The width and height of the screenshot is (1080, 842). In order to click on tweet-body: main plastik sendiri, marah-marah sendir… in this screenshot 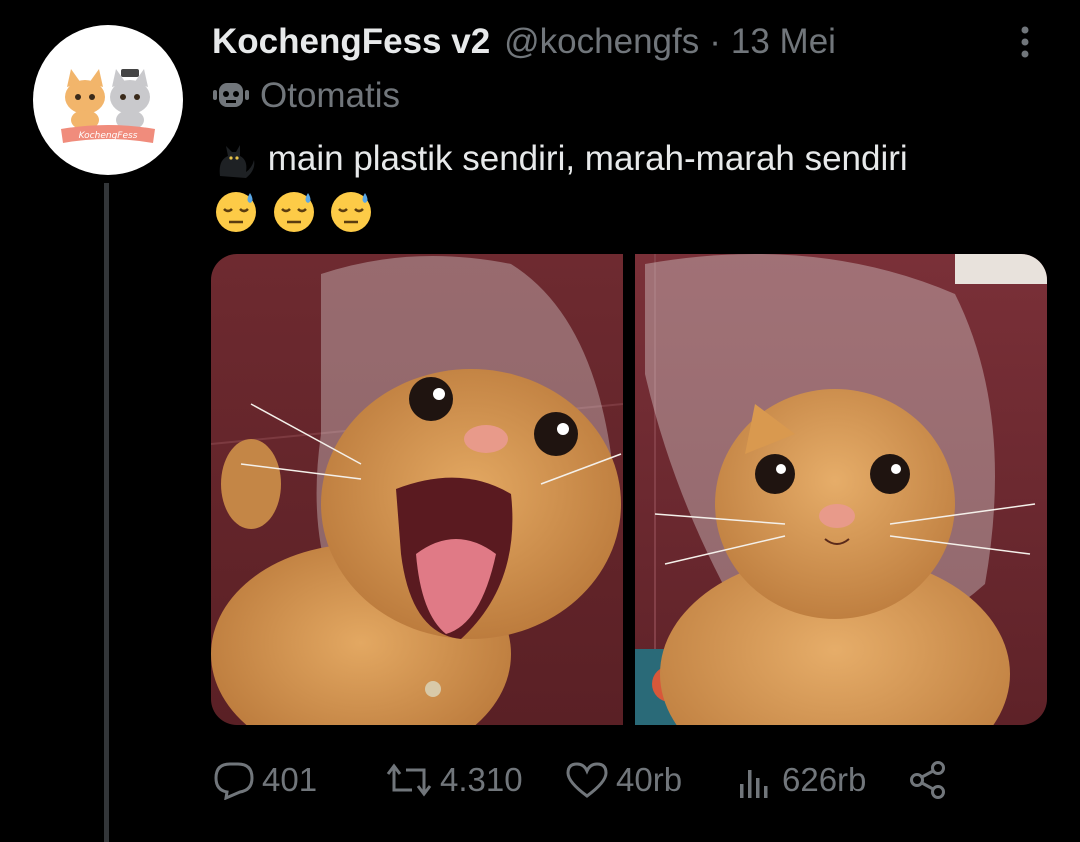, I will do `click(587, 158)`.